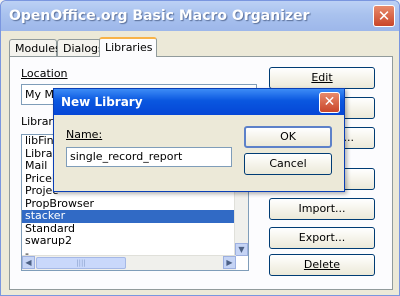 The height and width of the screenshot is (296, 400). I want to click on delete-button-label: Delete, so click(322, 264).